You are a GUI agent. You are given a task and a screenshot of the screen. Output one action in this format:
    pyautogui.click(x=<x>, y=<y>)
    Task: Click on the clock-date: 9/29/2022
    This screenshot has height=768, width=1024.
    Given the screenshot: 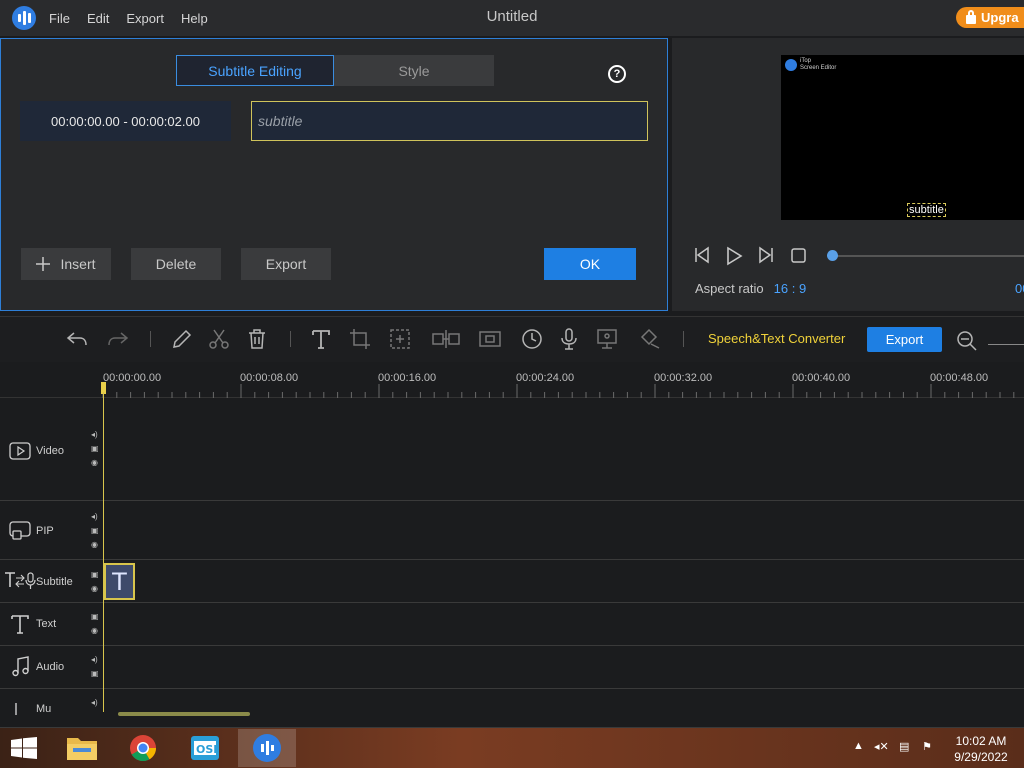 What is the action you would take?
    pyautogui.click(x=981, y=757)
    